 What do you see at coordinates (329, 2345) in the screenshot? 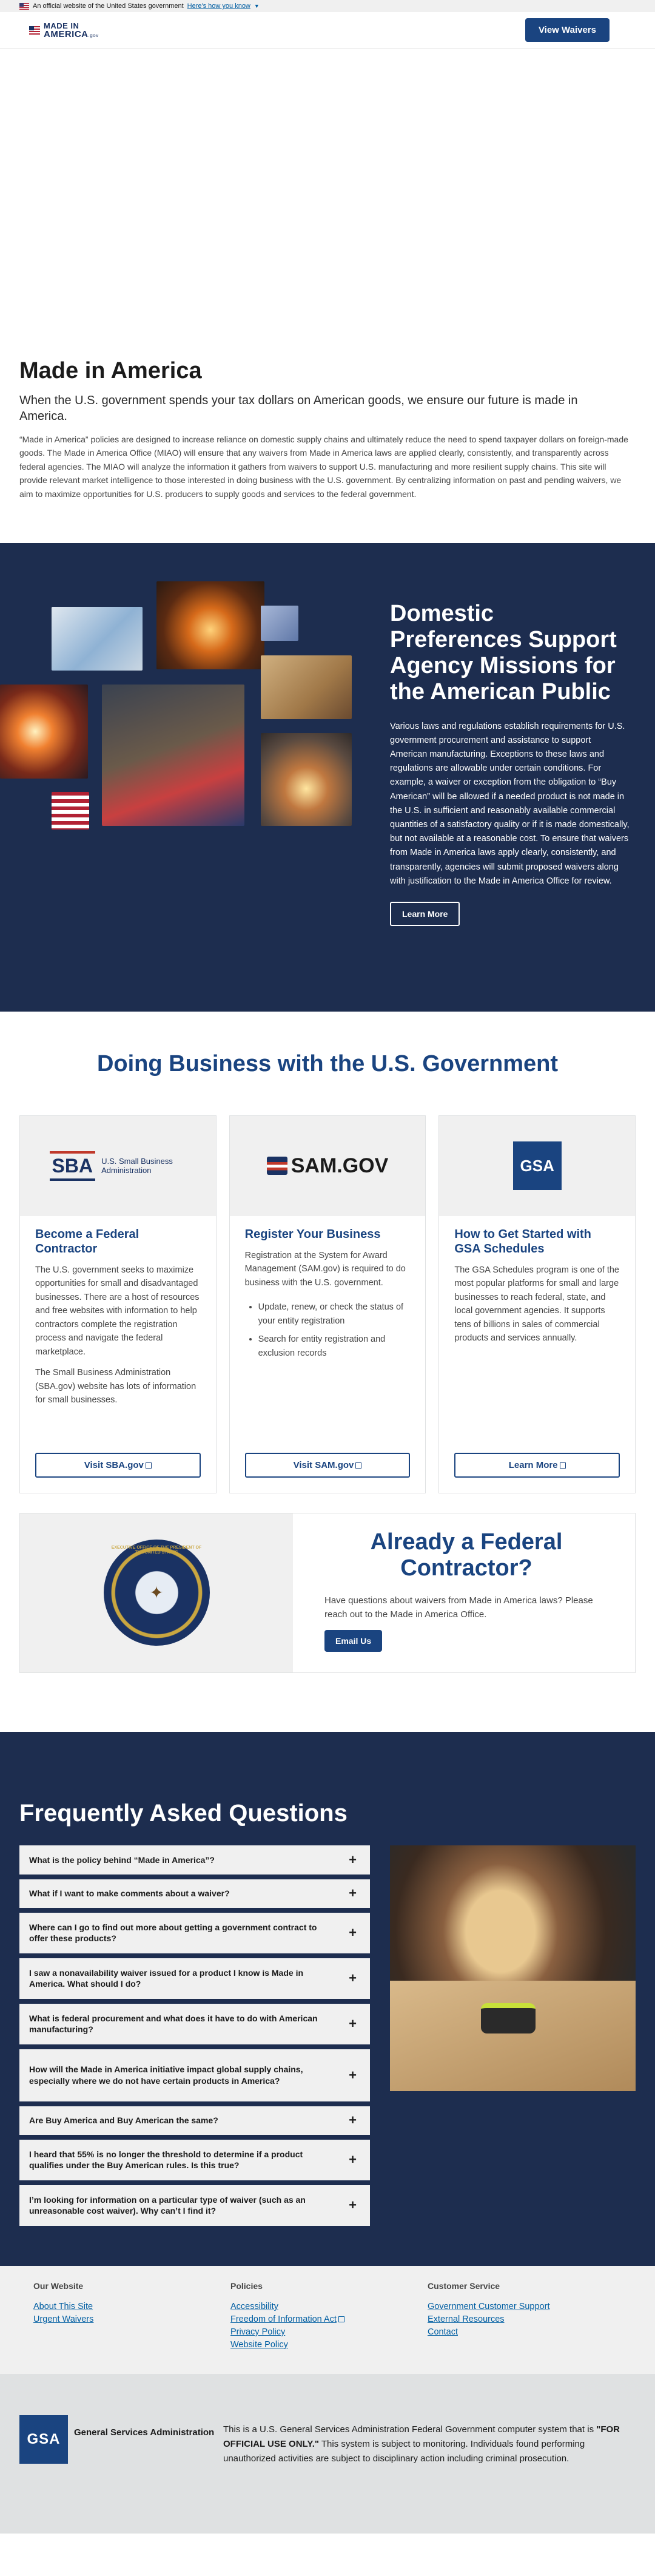
I see `footer-link-website-policy: Website Policy` at bounding box center [329, 2345].